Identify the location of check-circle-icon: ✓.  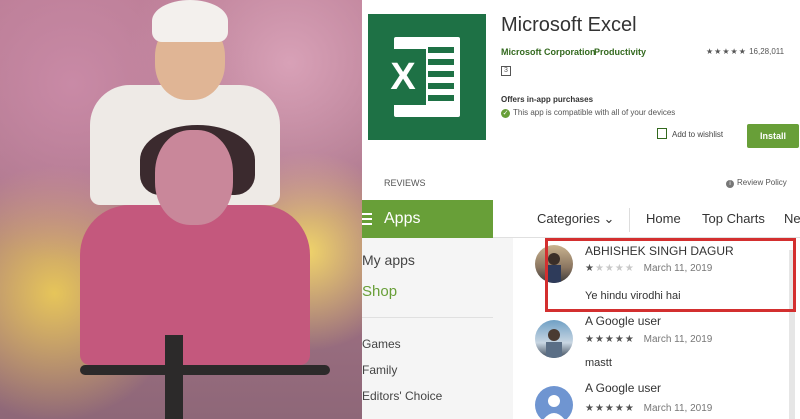
(505, 113).